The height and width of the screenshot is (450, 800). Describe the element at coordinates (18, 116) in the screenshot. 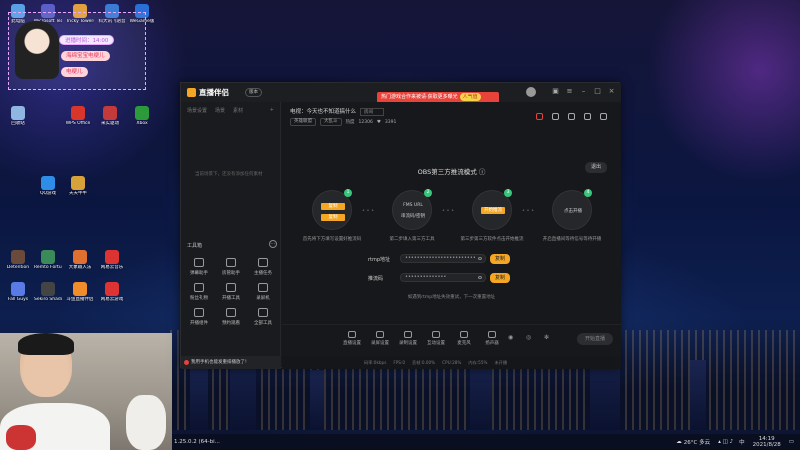

I see `desktop-icon: 回收站` at that location.